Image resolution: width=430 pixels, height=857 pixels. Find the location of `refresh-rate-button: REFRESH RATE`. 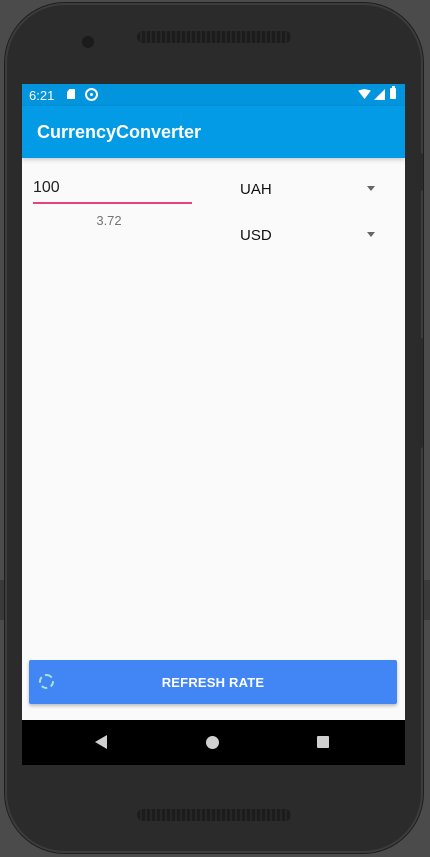

refresh-rate-button: REFRESH RATE is located at coordinates (213, 682).